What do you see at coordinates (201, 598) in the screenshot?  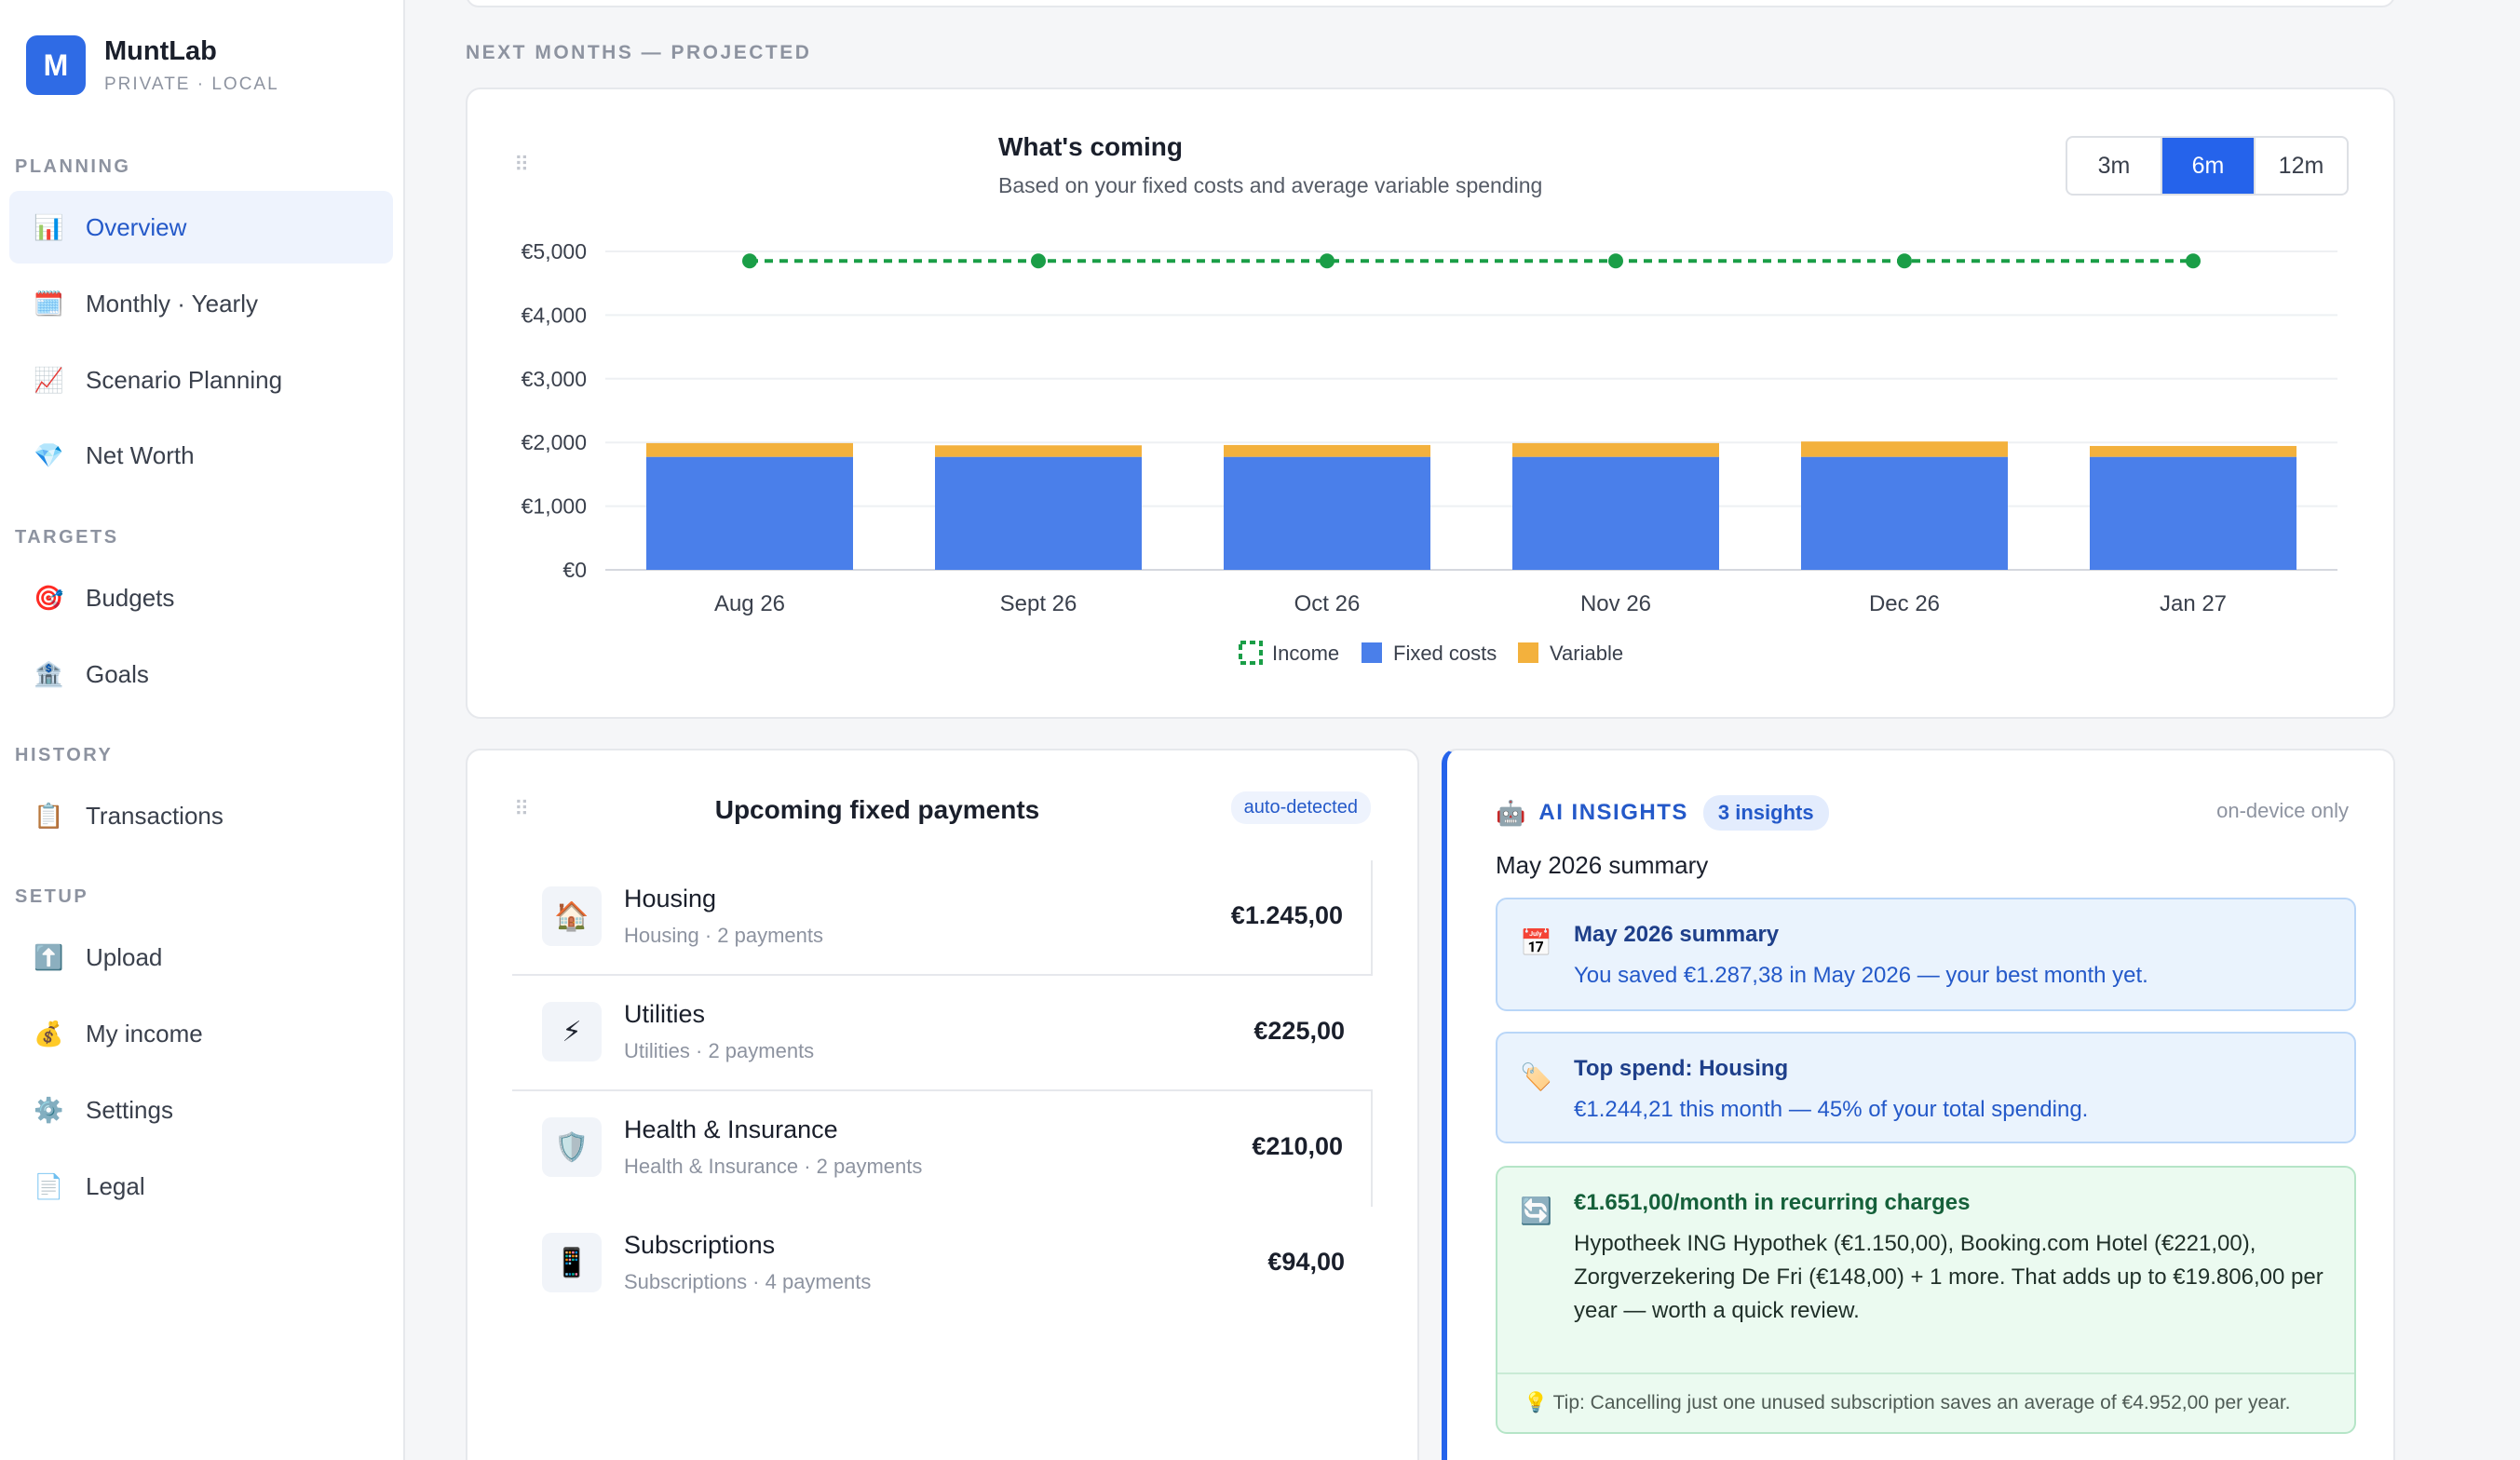 I see `sidebar-item-budgets: 🎯 Budgets` at bounding box center [201, 598].